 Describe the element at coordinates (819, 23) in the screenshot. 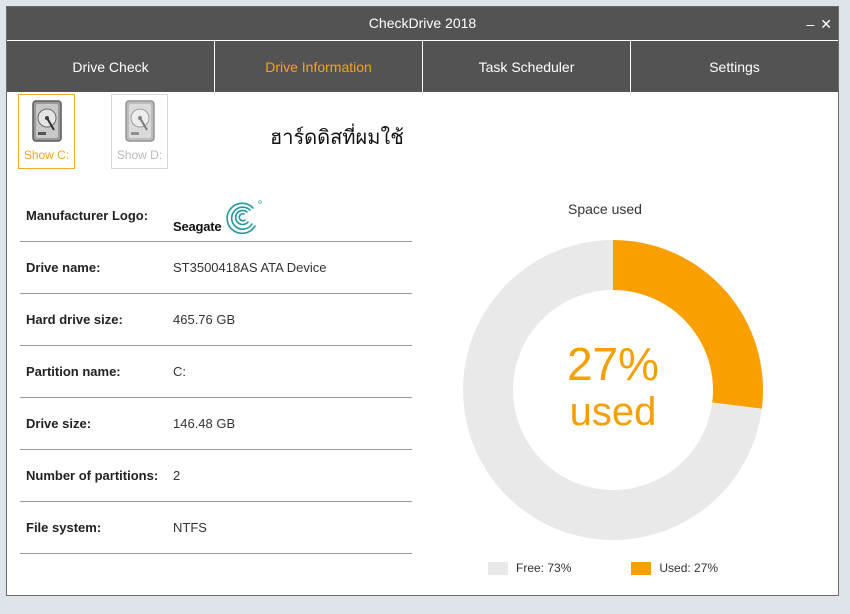

I see `window-controls: – ✕` at that location.